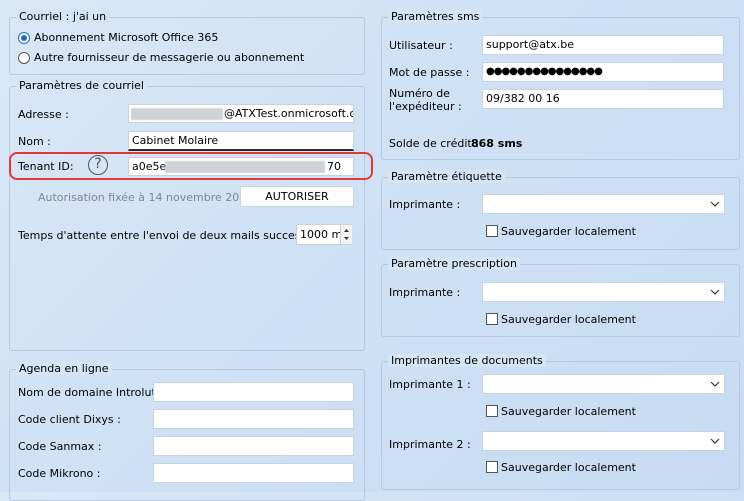  I want to click on temps-spin-down, so click(346, 239).